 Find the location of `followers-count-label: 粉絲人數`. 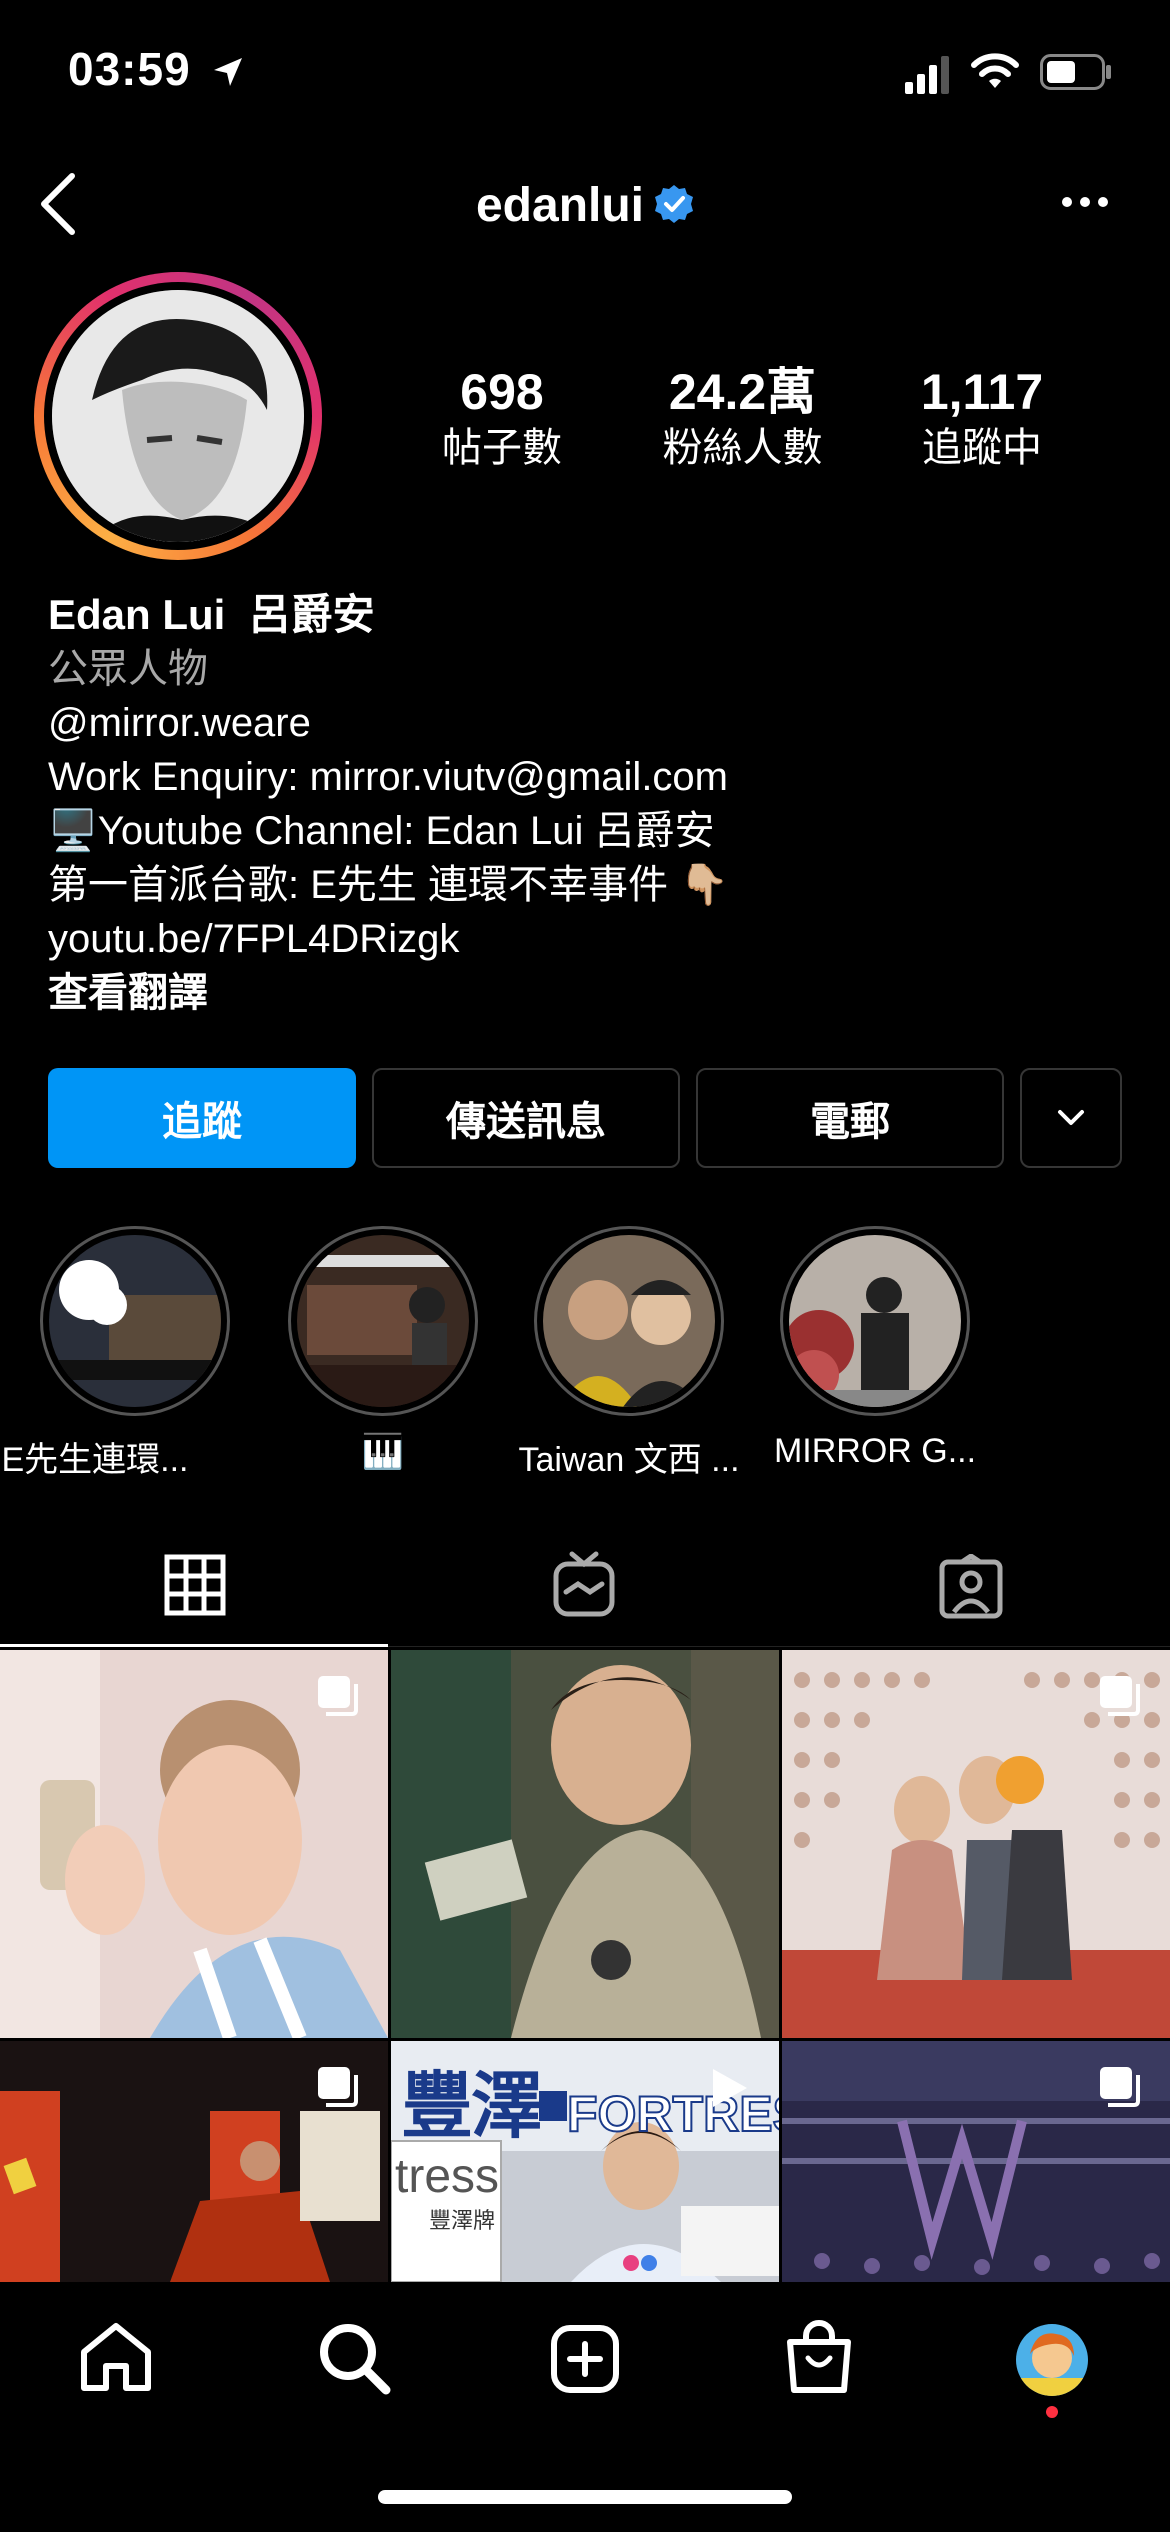

followers-count-label: 粉絲人數 is located at coordinates (742, 448).